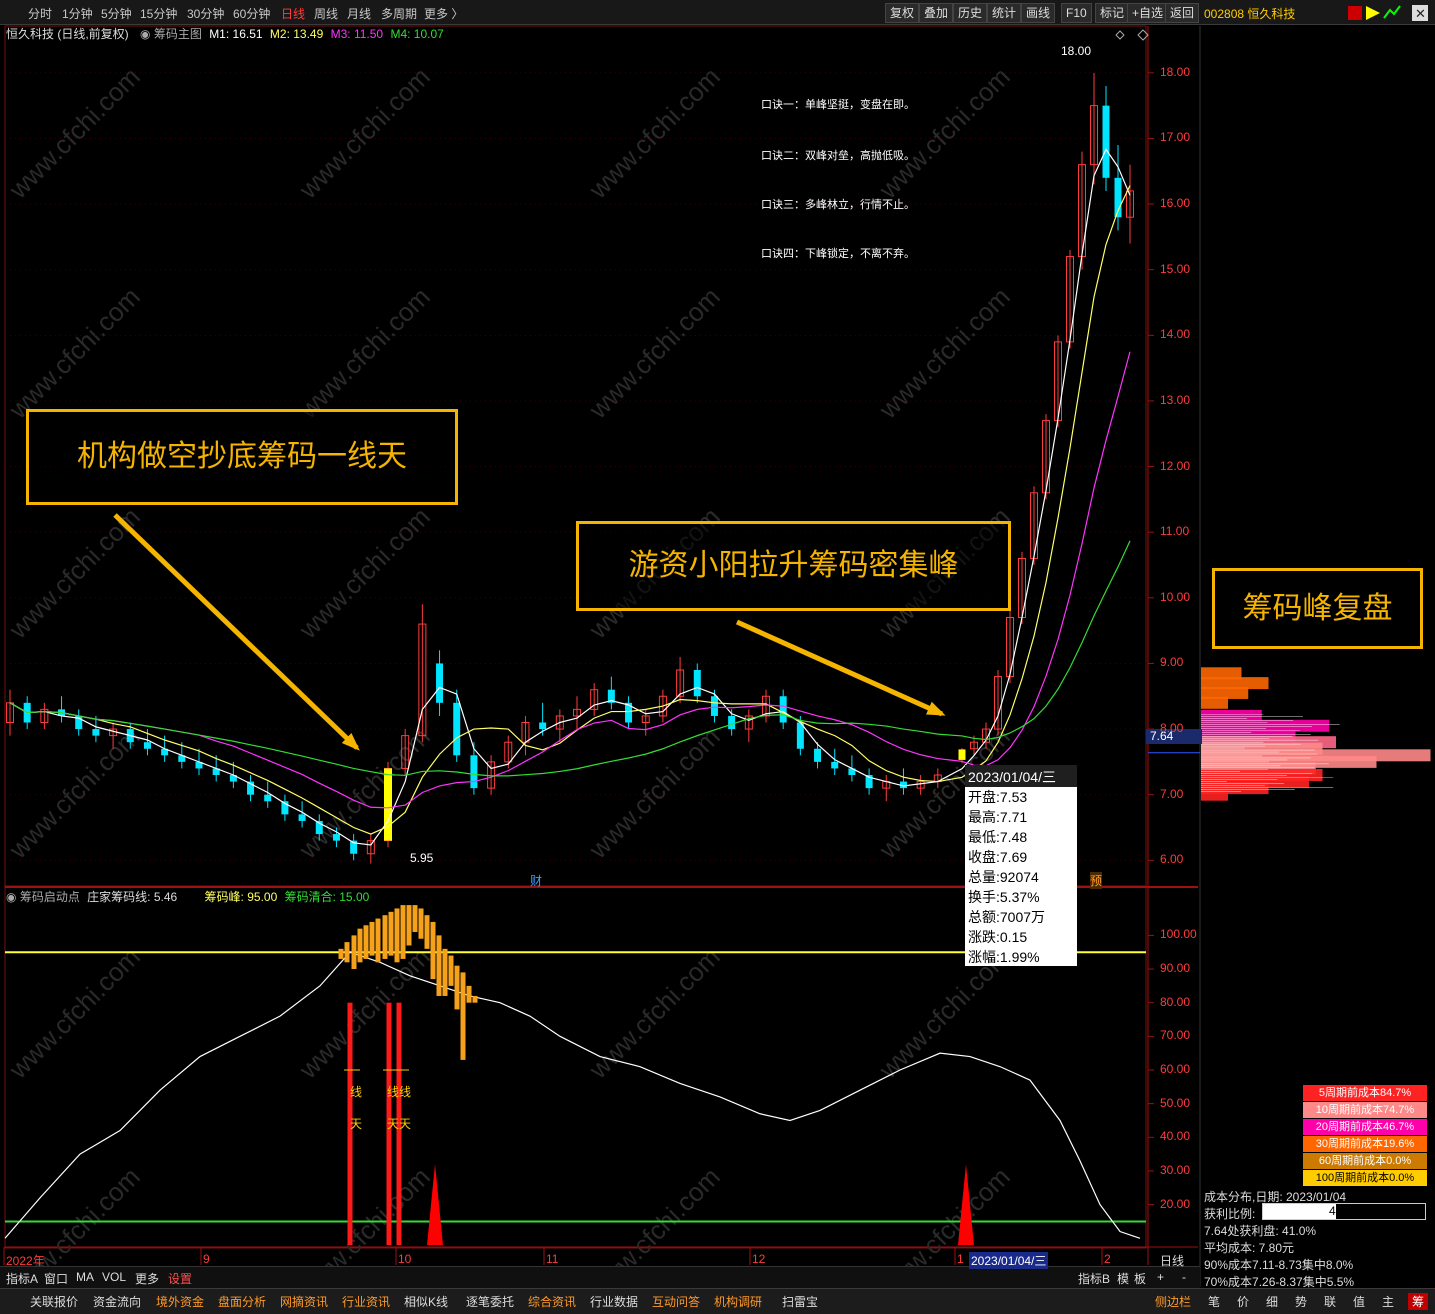 The image size is (1435, 1314). What do you see at coordinates (1172, 1261) in the screenshot?
I see `period-label: 日线` at bounding box center [1172, 1261].